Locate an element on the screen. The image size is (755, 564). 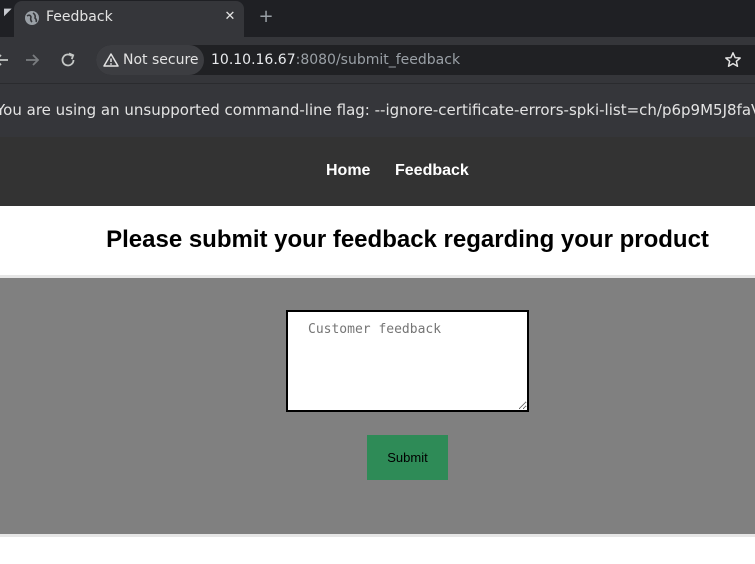
url-path: :8080/submit_feedback is located at coordinates (378, 60).